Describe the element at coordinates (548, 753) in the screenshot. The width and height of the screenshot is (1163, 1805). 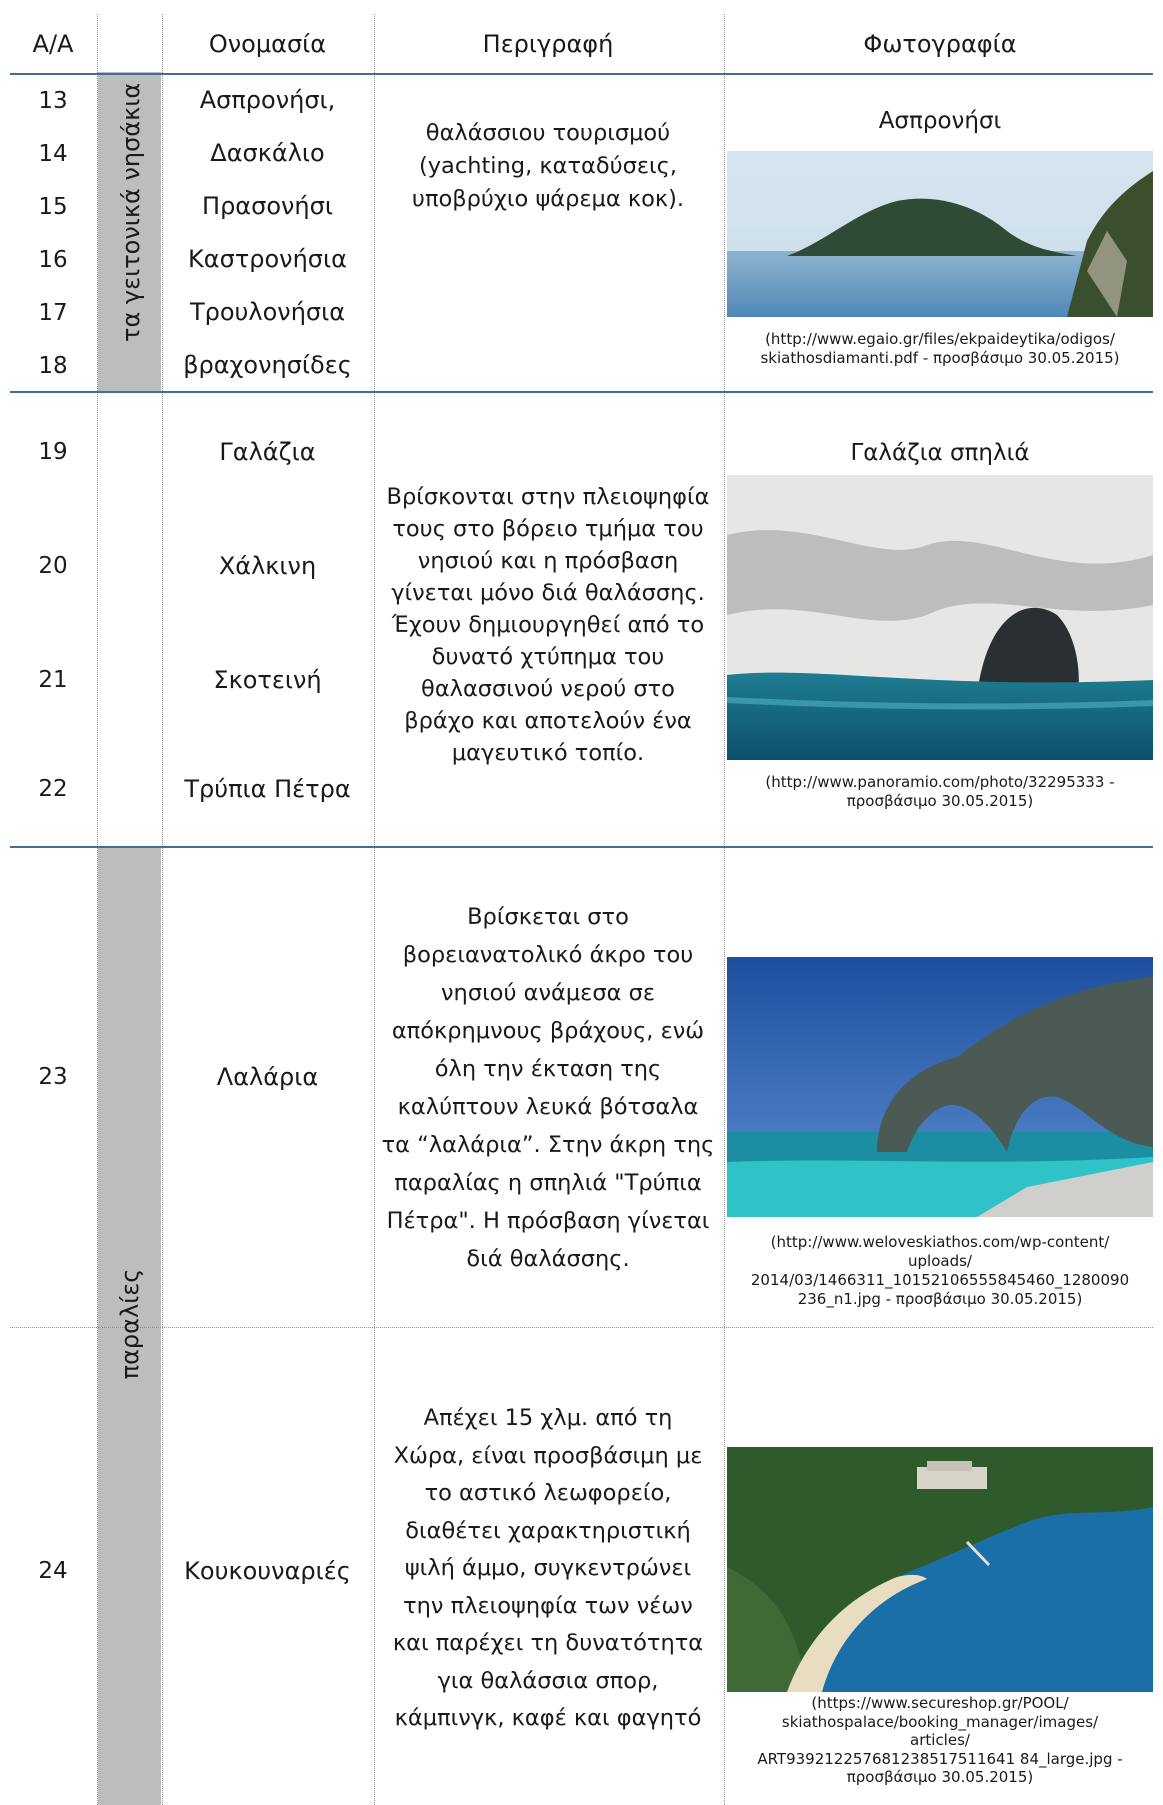
I see `description-line: μαγευτικό τοπίο.` at that location.